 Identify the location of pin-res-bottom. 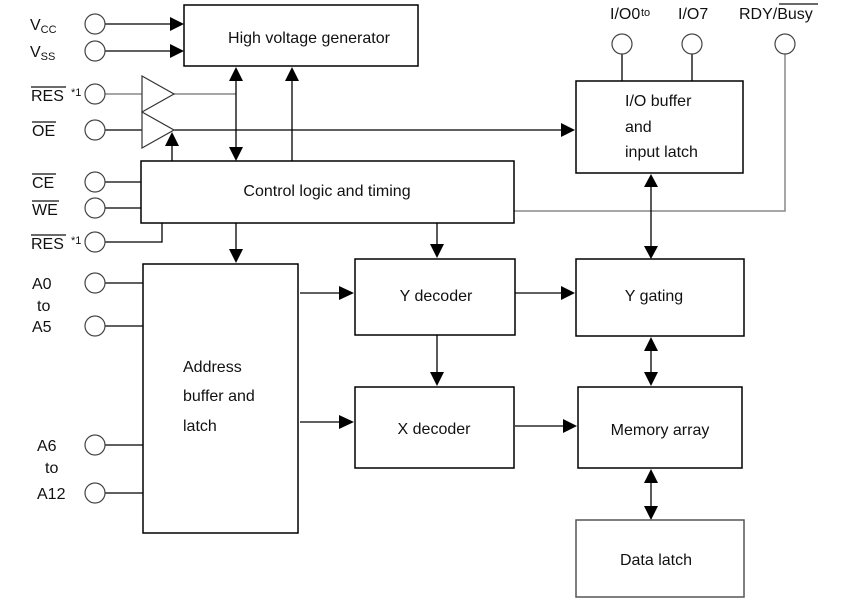
(95, 242).